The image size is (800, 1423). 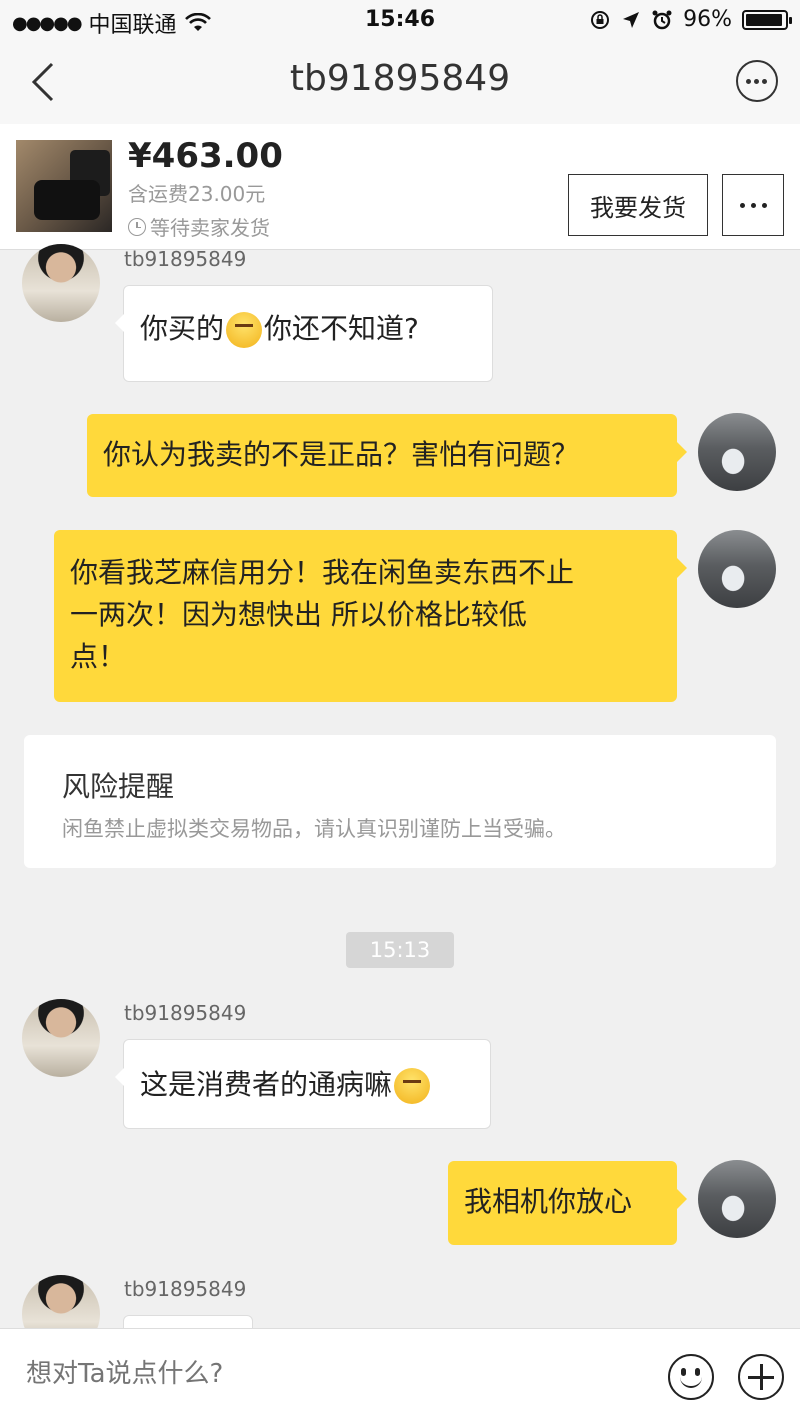 What do you see at coordinates (298, 614) in the screenshot?
I see `message-text: 一两次！因为想快出 所以价格比较低` at bounding box center [298, 614].